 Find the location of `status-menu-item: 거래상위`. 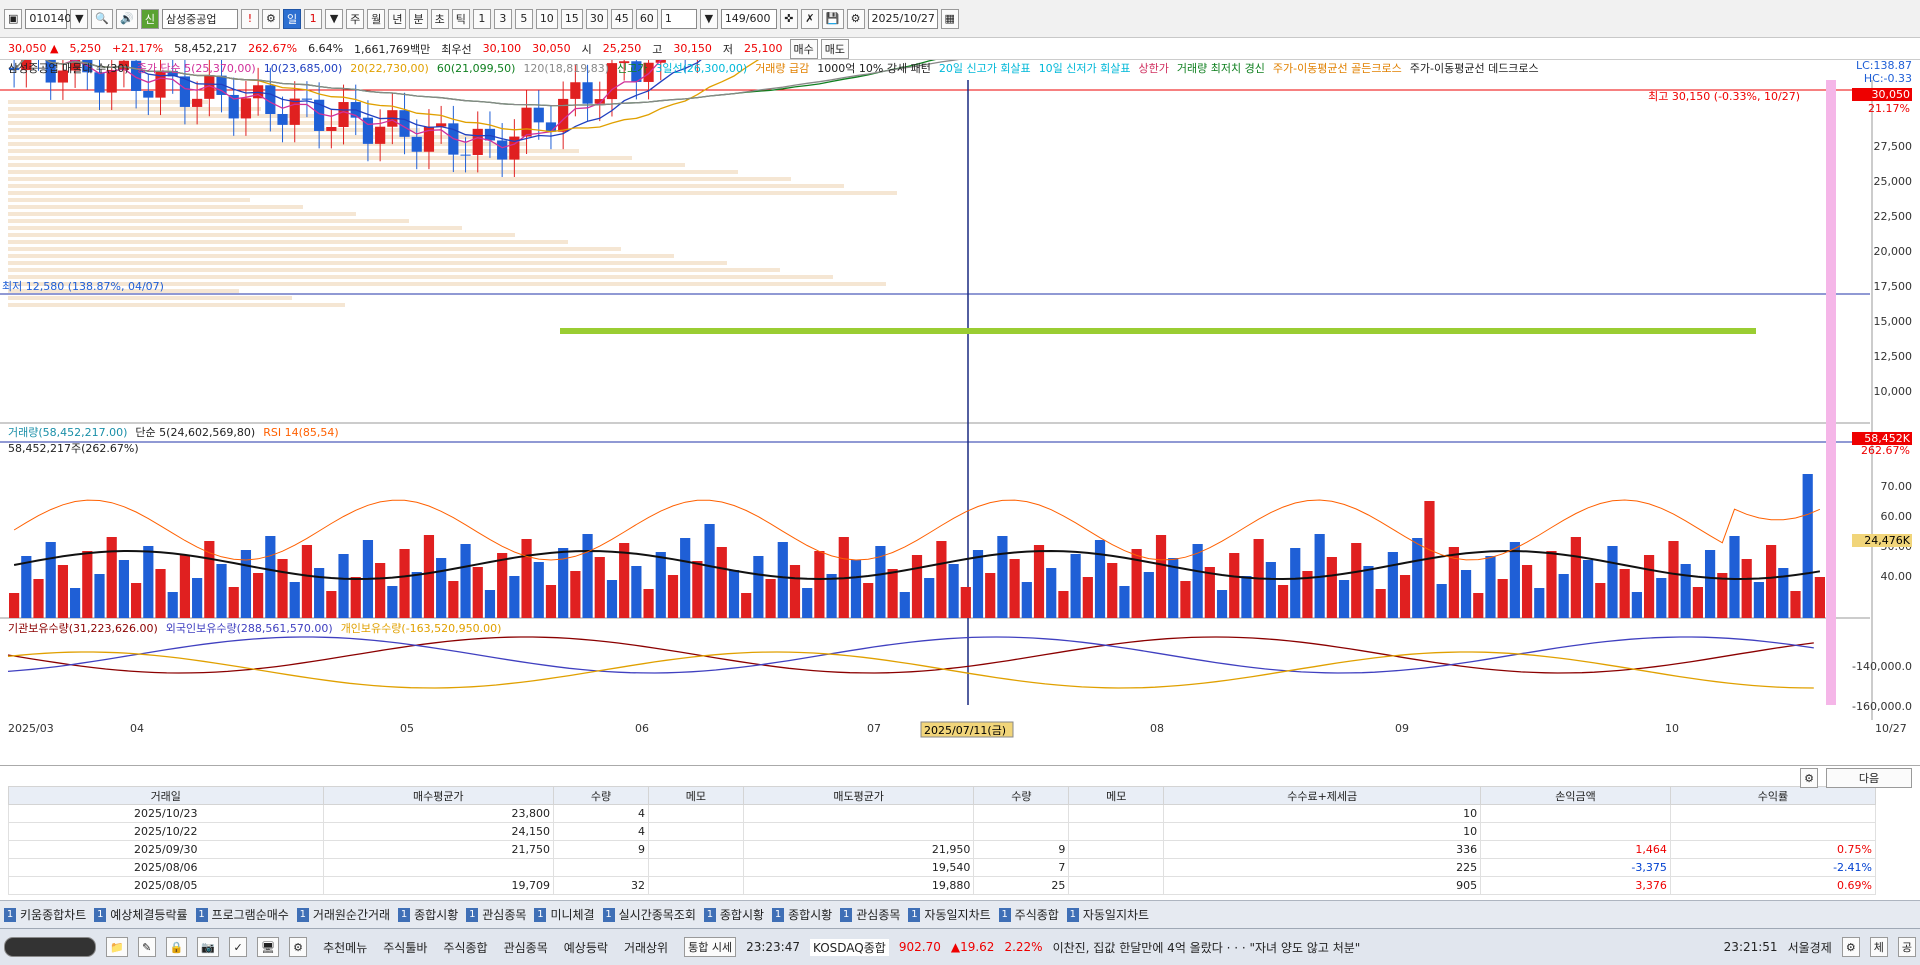

status-menu-item: 거래상위 is located at coordinates (646, 947).